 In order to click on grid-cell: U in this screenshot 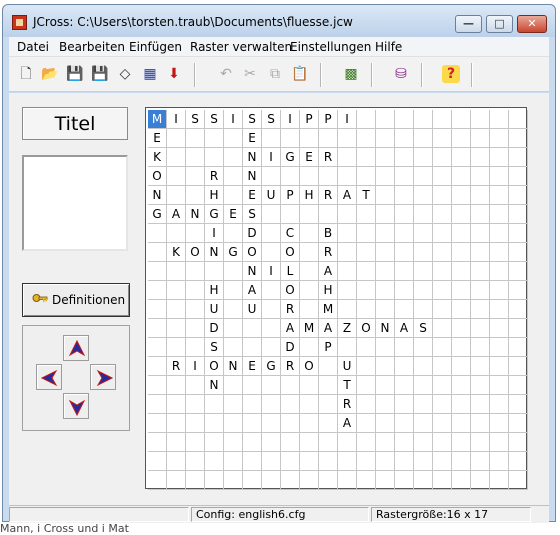, I will do `click(214, 309)`.